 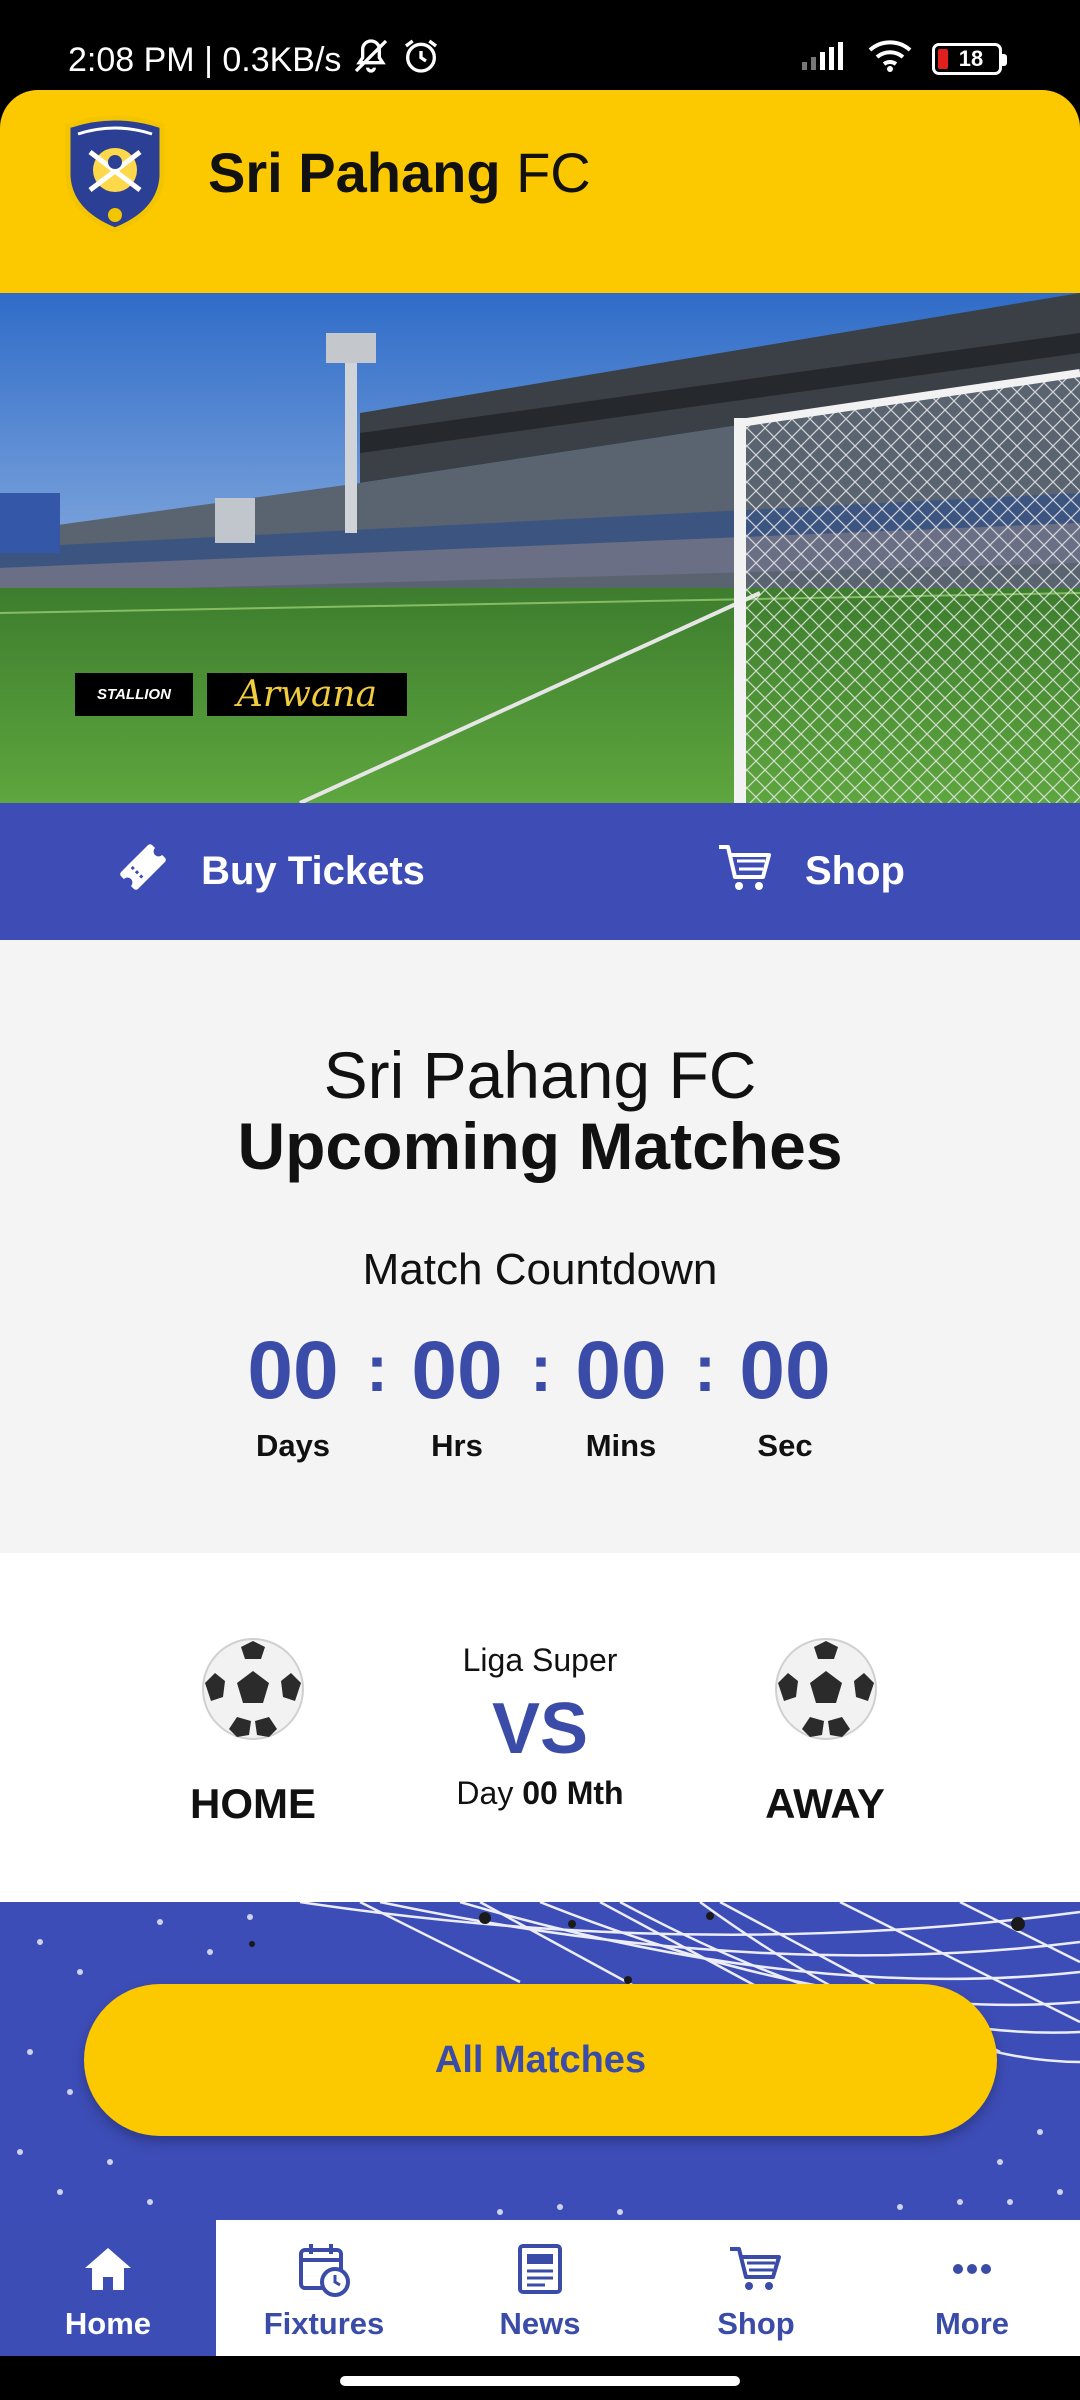 What do you see at coordinates (371, 60) in the screenshot?
I see `mute-icon` at bounding box center [371, 60].